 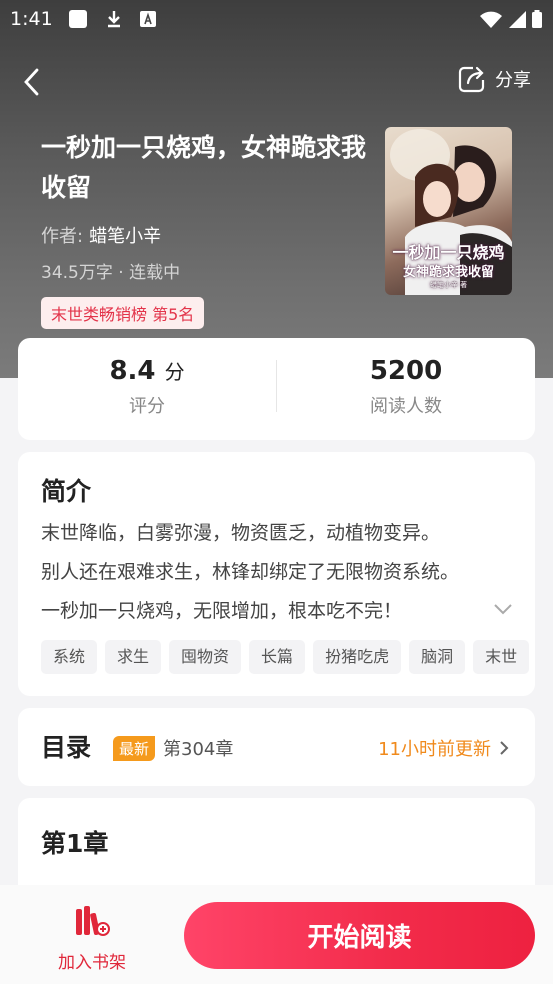 I want to click on app-notification-icon, so click(x=78, y=19).